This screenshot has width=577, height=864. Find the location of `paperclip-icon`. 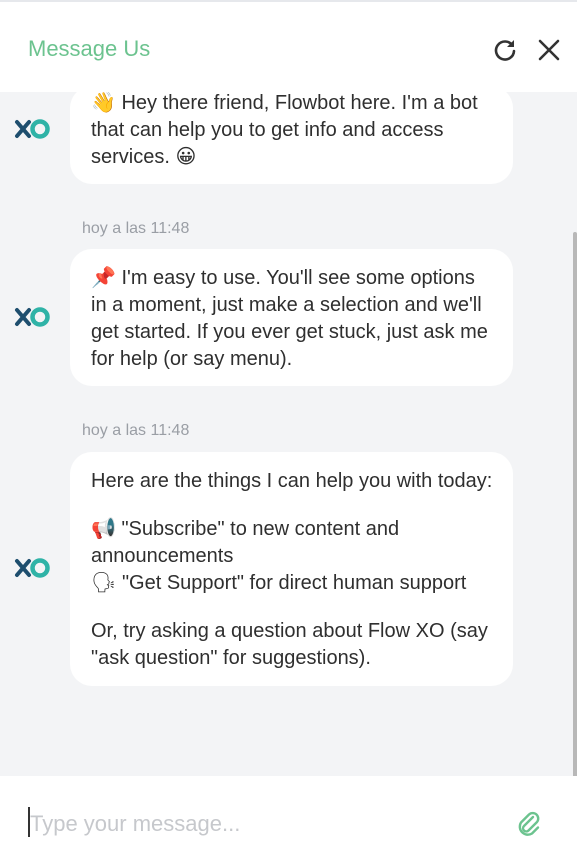

paperclip-icon is located at coordinates (529, 823).